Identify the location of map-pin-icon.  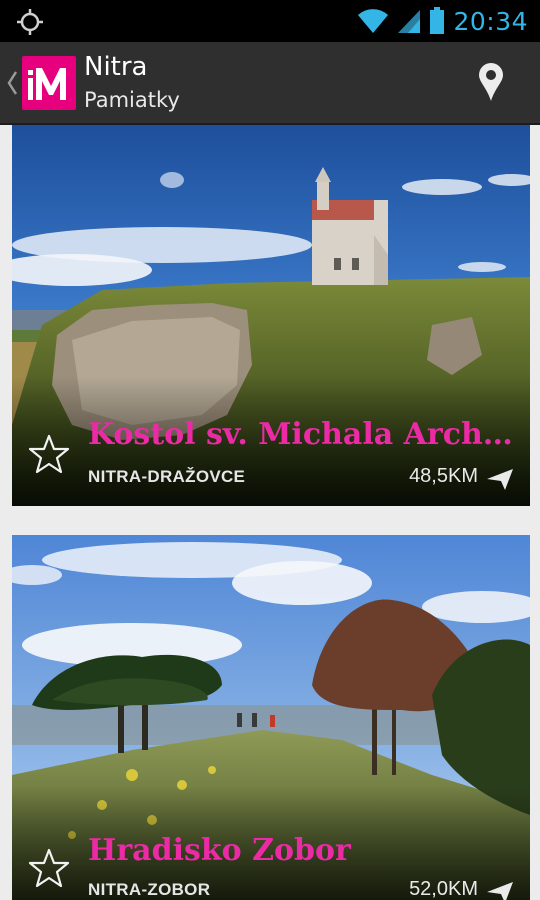
(491, 82).